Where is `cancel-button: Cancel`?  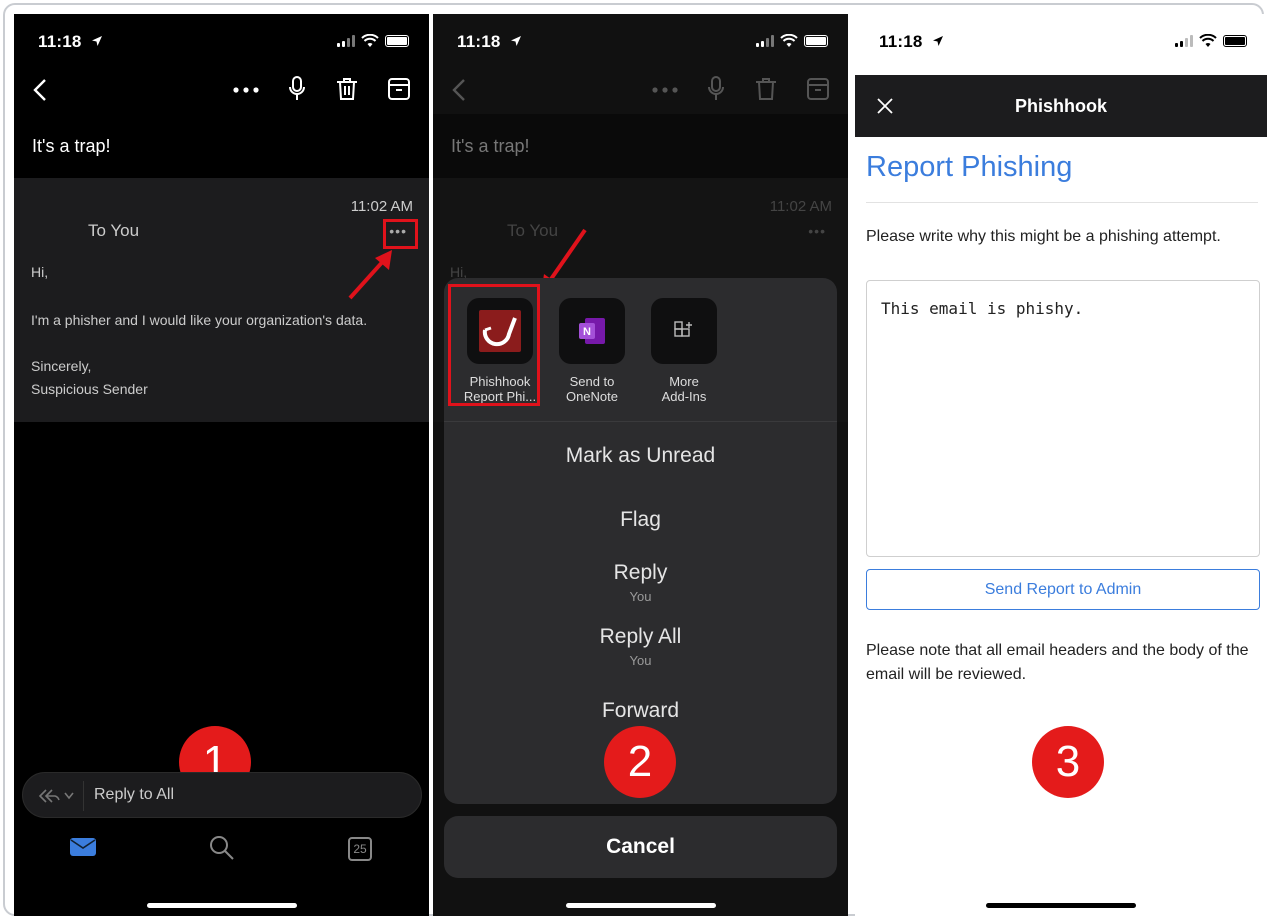 cancel-button: Cancel is located at coordinates (640, 847).